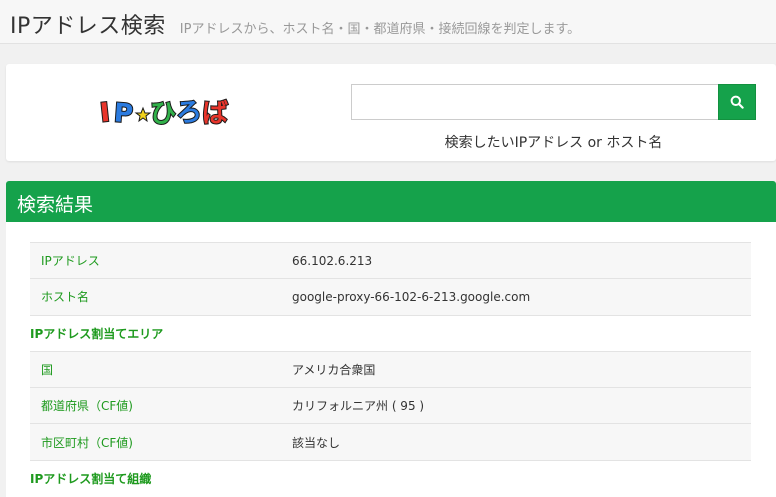 Image resolution: width=776 pixels, height=497 pixels. Describe the element at coordinates (161, 369) in the screenshot. I see `row-key: 国` at that location.